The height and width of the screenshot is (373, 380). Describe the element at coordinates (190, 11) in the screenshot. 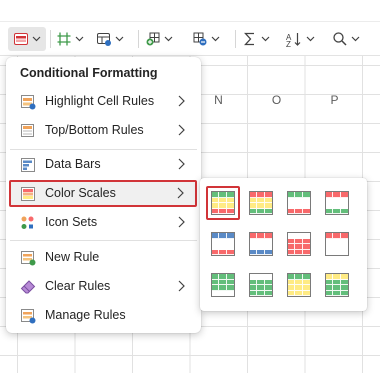

I see `title-strip` at that location.